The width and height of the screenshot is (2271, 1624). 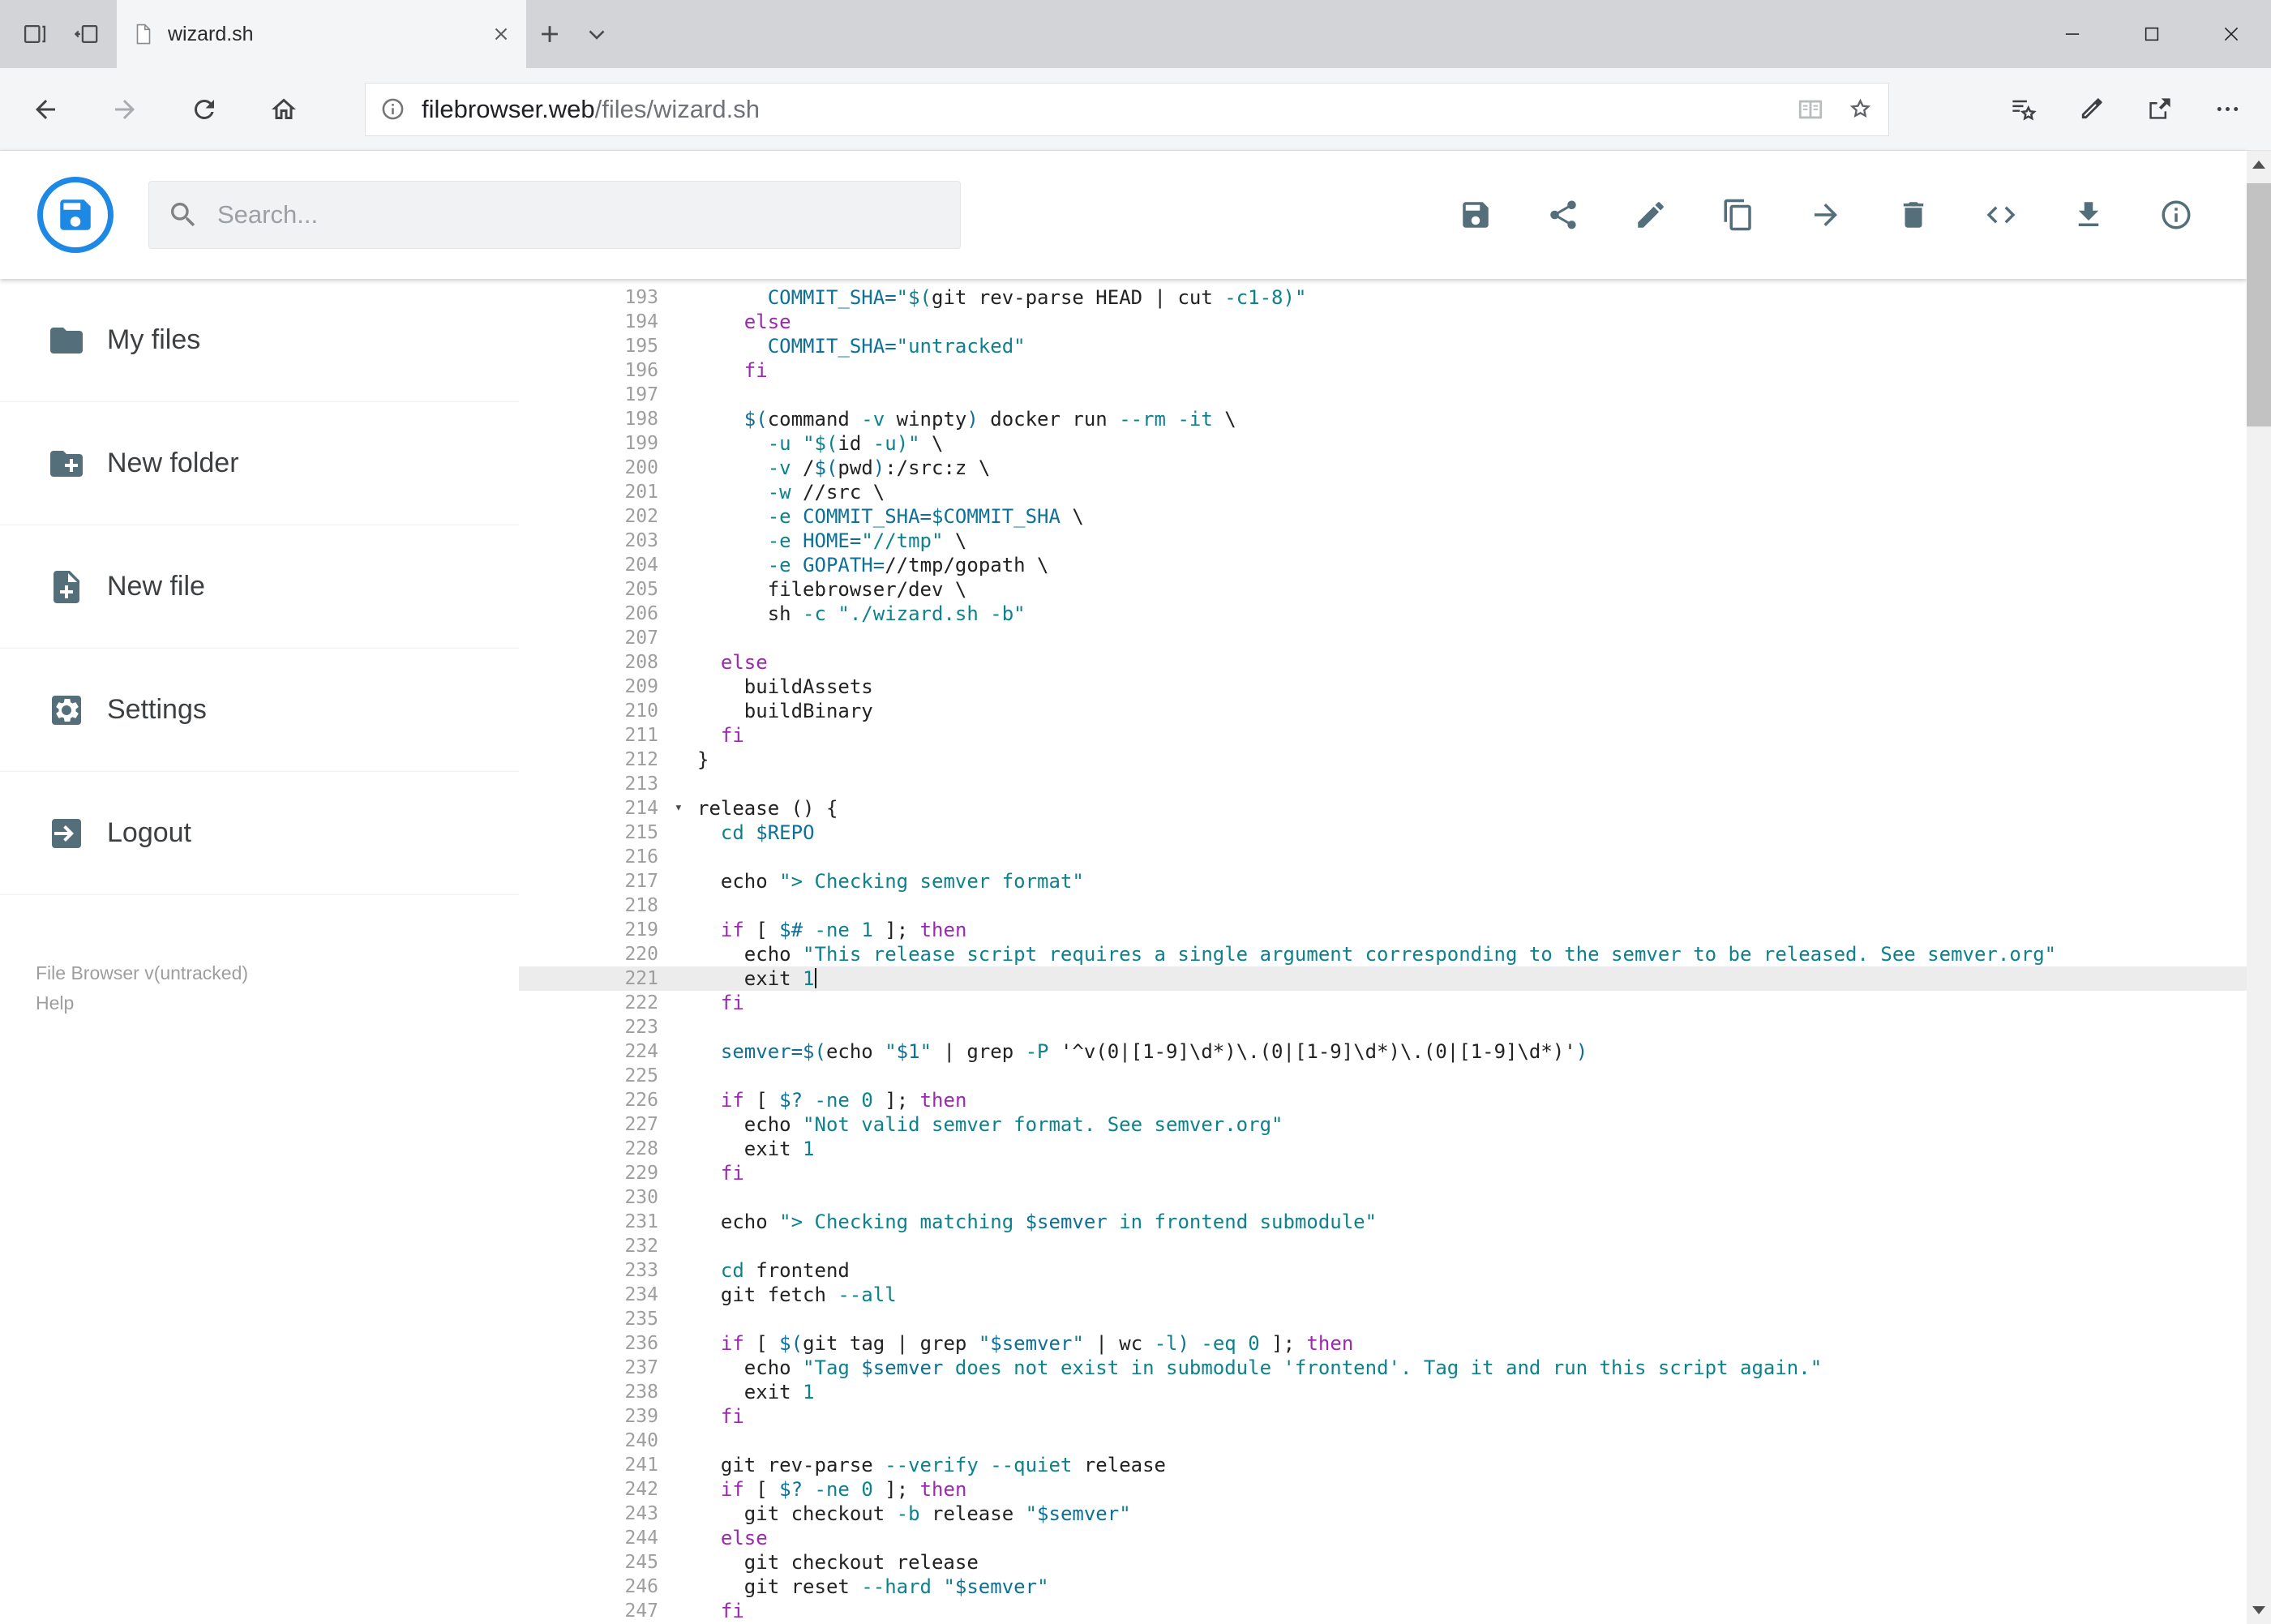 I want to click on more-menu-button, so click(x=2227, y=110).